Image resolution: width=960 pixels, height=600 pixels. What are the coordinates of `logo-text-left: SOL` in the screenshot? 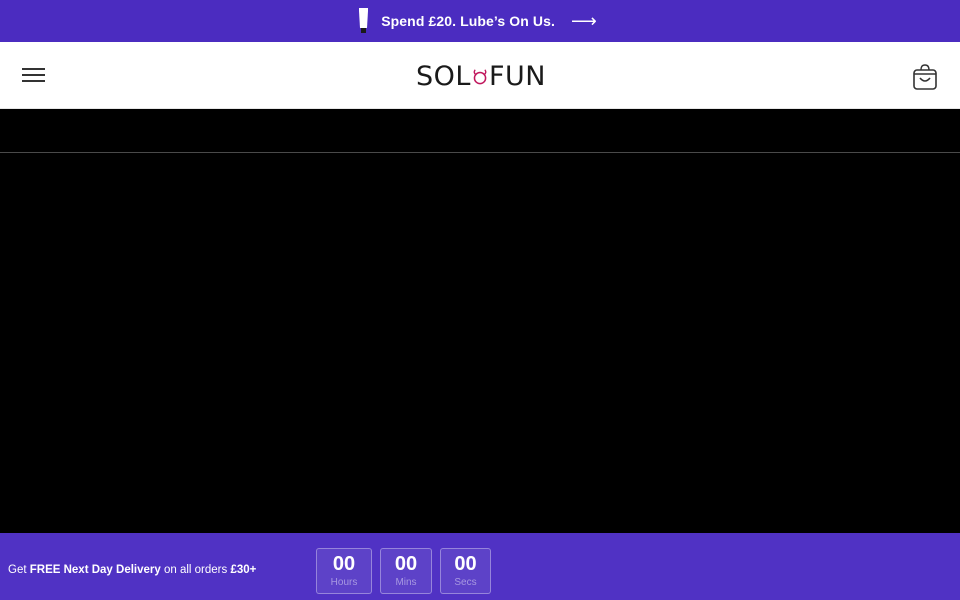 It's located at (443, 76).